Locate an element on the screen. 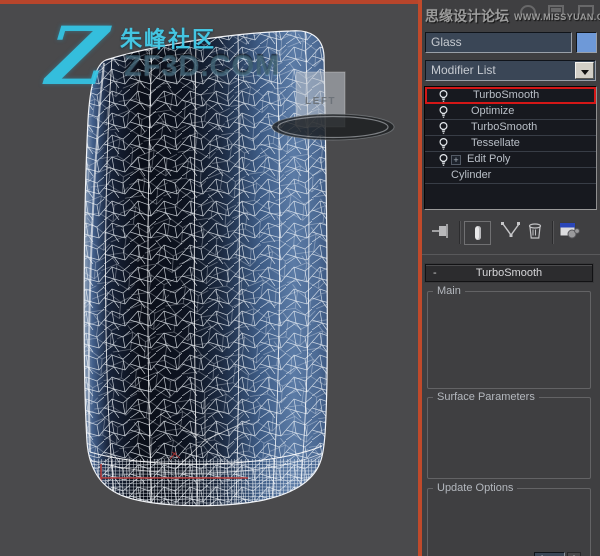 The width and height of the screenshot is (600, 556). watermark-missyuan: 思缘设计论坛 WWW.MISSYUAN.COM is located at coordinates (512, 15).